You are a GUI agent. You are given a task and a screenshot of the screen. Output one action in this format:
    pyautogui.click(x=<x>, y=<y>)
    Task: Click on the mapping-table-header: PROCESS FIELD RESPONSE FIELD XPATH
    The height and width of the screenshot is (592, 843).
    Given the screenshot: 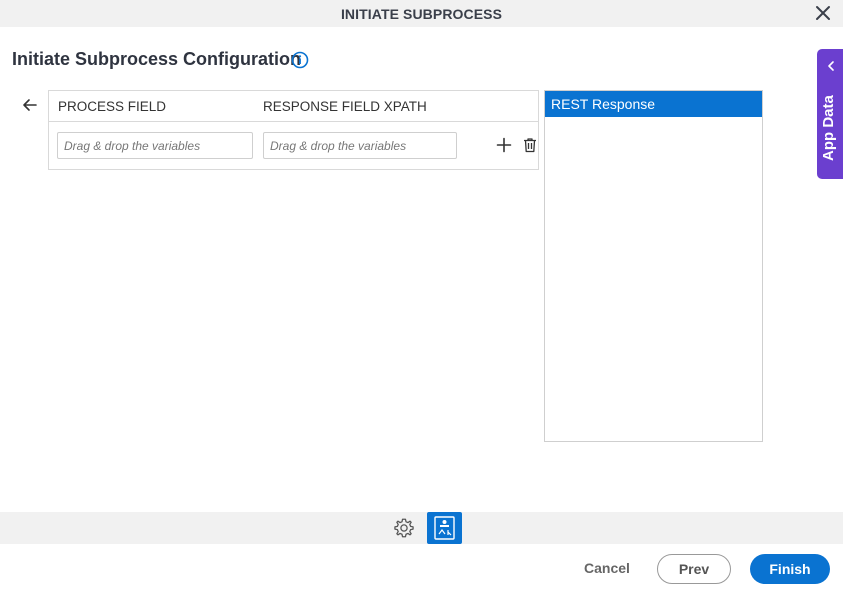 What is the action you would take?
    pyautogui.click(x=293, y=106)
    